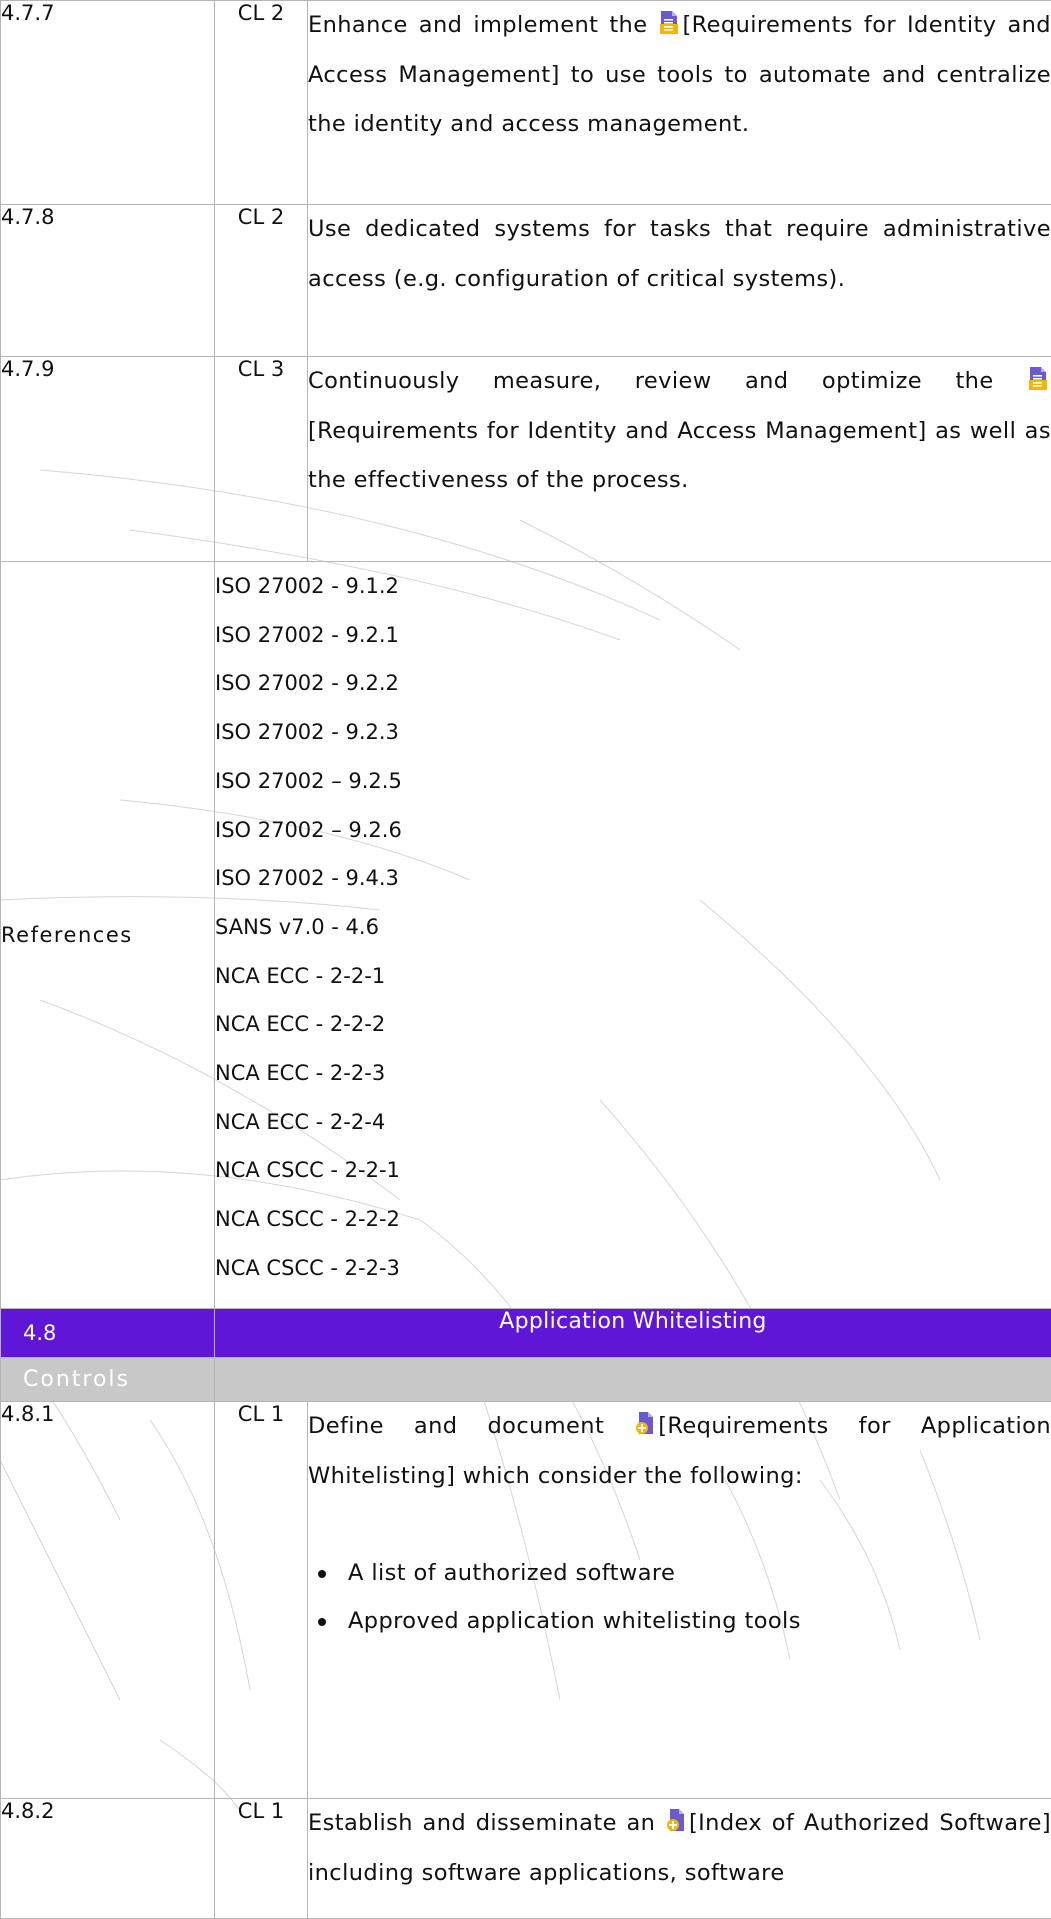 This screenshot has width=1051, height=1919. I want to click on control-id: 4.7.8, so click(108, 281).